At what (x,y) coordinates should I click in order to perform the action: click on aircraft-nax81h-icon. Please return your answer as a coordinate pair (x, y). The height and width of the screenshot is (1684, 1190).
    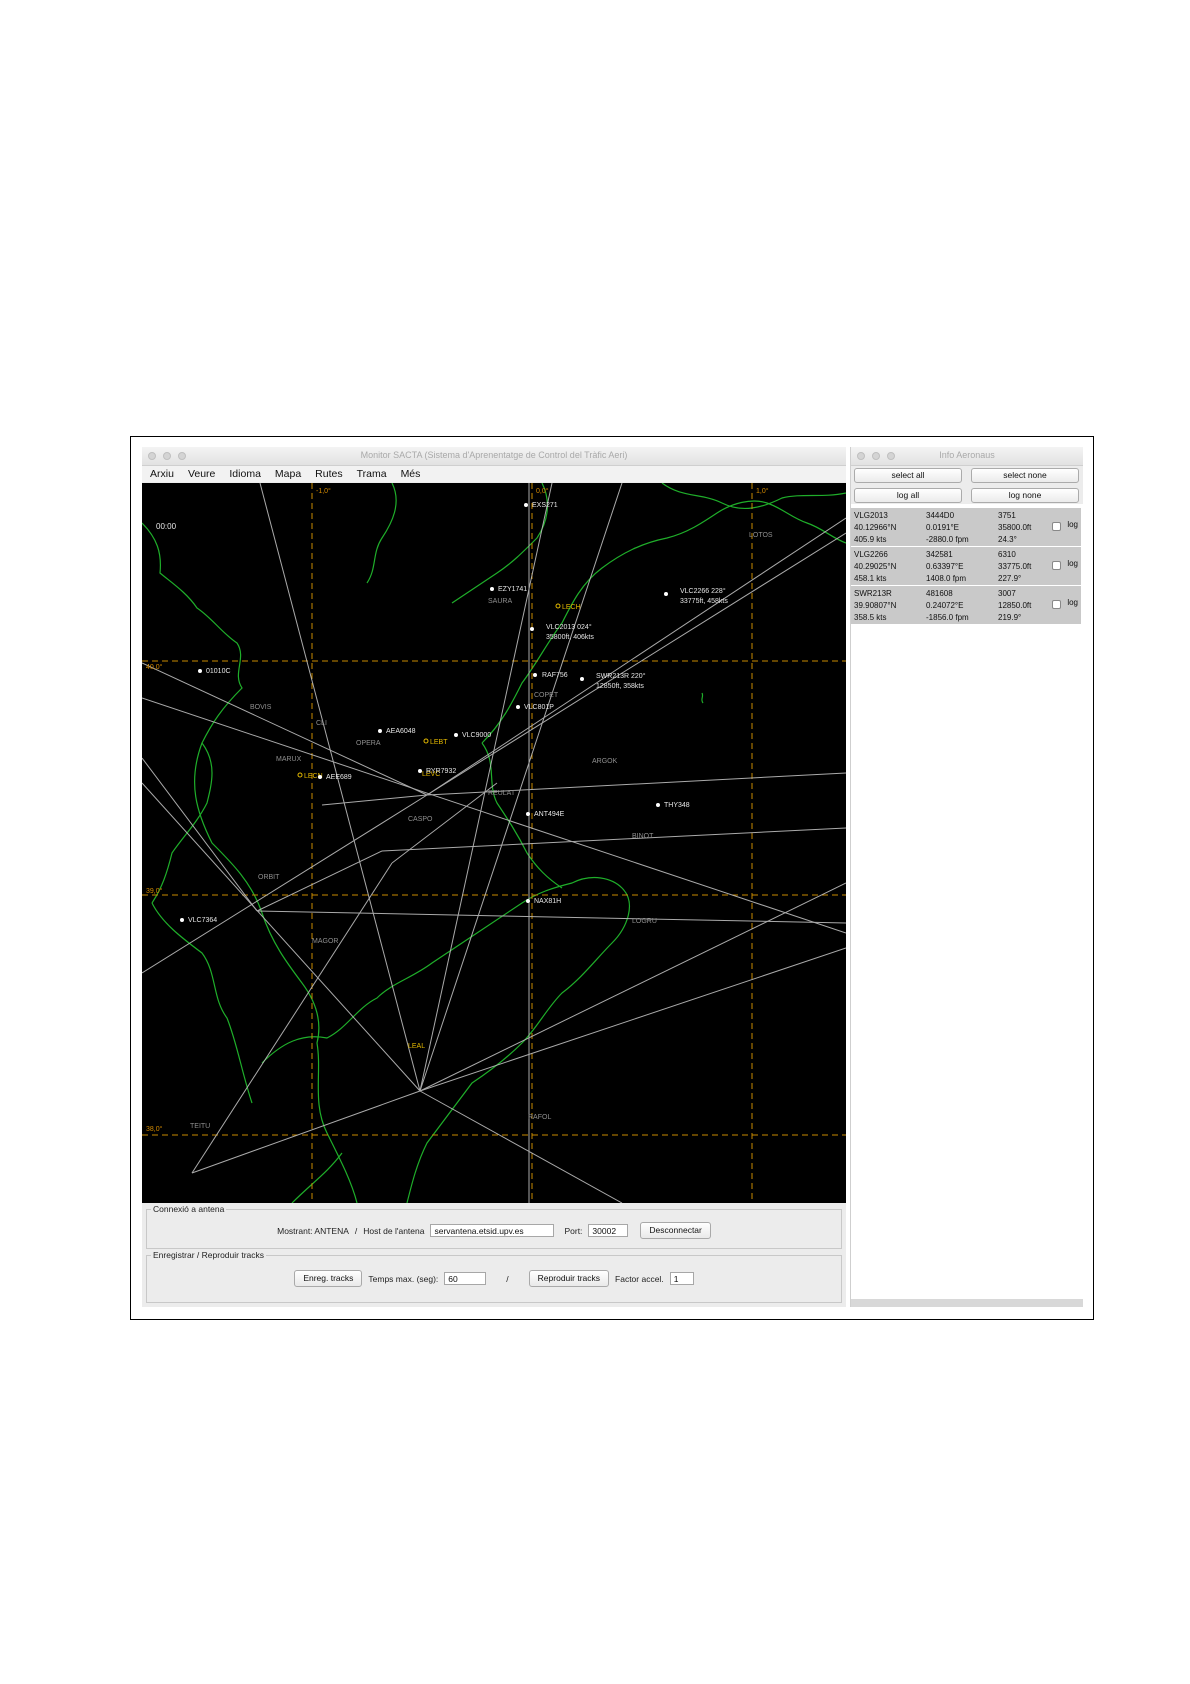
    Looking at the image, I should click on (528, 901).